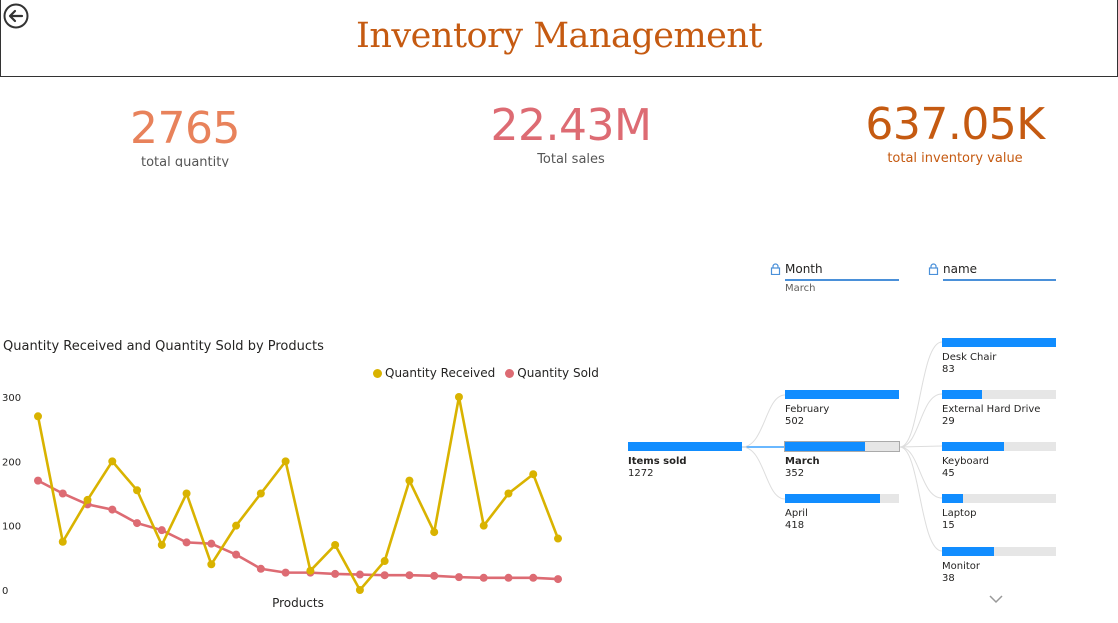 The width and height of the screenshot is (1118, 623). I want to click on tree-name-node: Monitor 38, so click(999, 566).